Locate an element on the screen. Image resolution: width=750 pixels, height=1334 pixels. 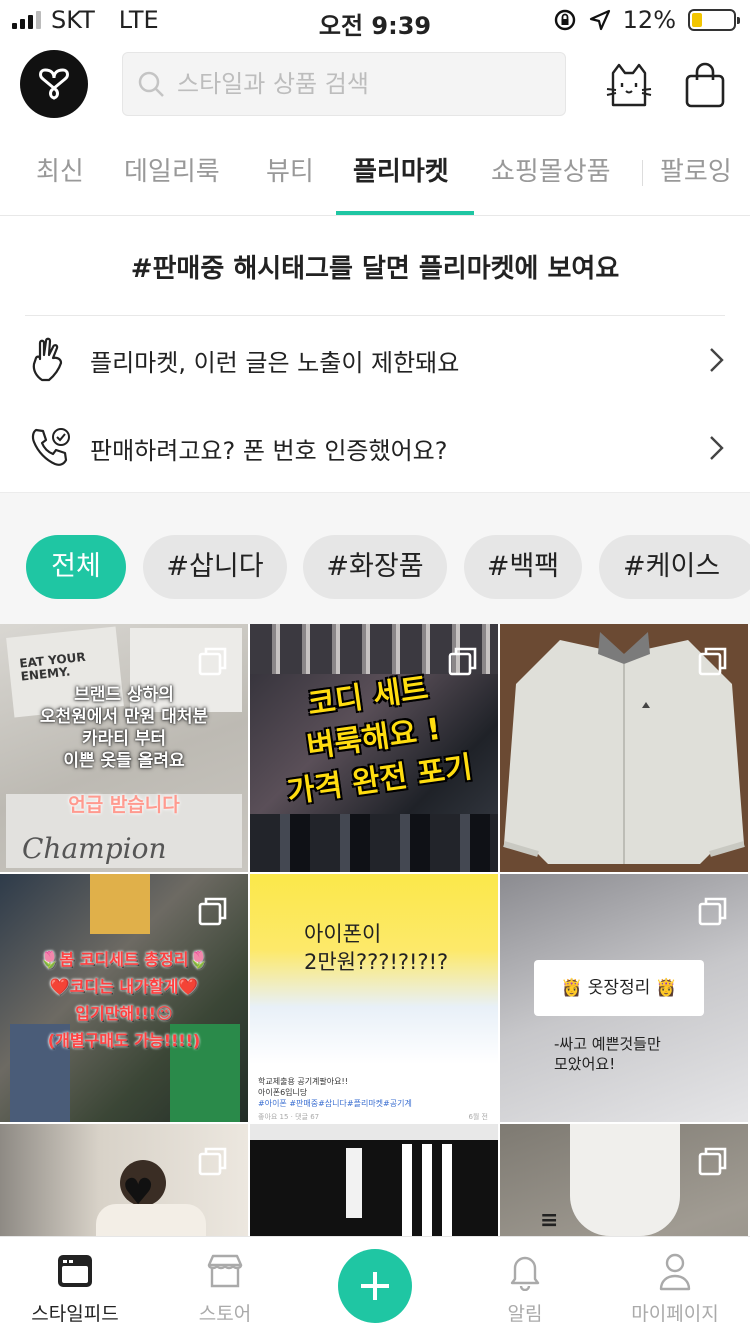
tab-following: 팔로잉 is located at coordinates (696, 176).